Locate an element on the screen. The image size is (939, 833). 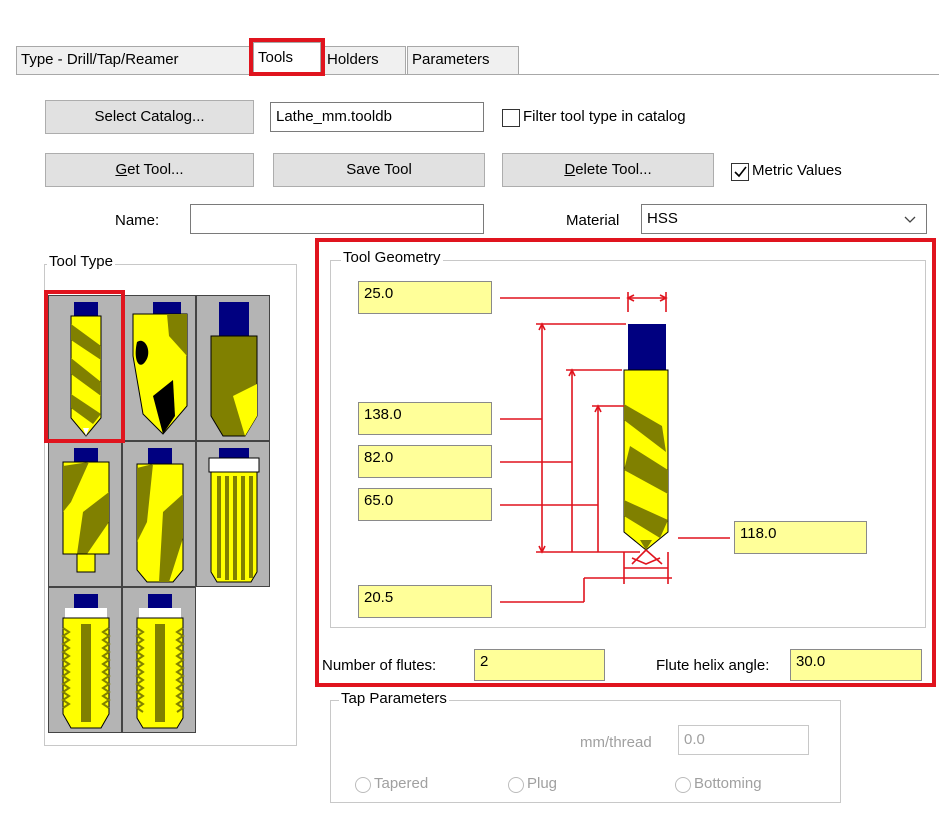
bottoming-label: Bottoming is located at coordinates (728, 783).